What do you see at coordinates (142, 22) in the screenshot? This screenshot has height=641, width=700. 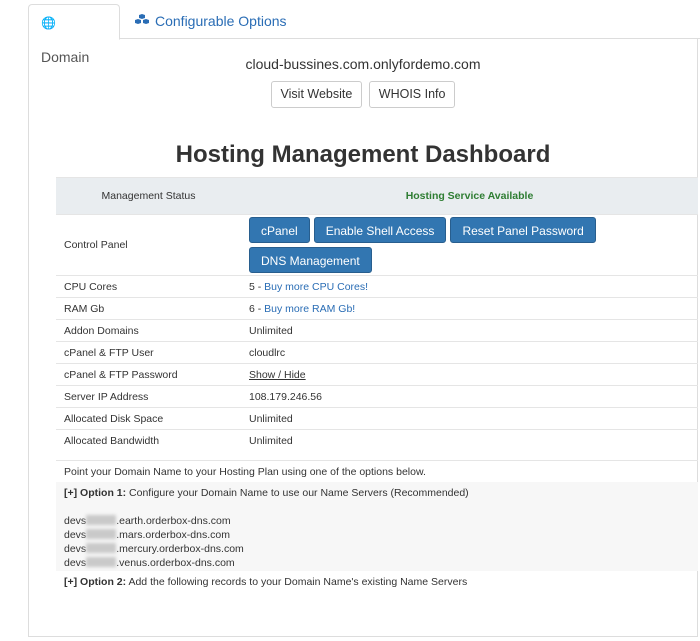 I see `cubes-icon` at bounding box center [142, 22].